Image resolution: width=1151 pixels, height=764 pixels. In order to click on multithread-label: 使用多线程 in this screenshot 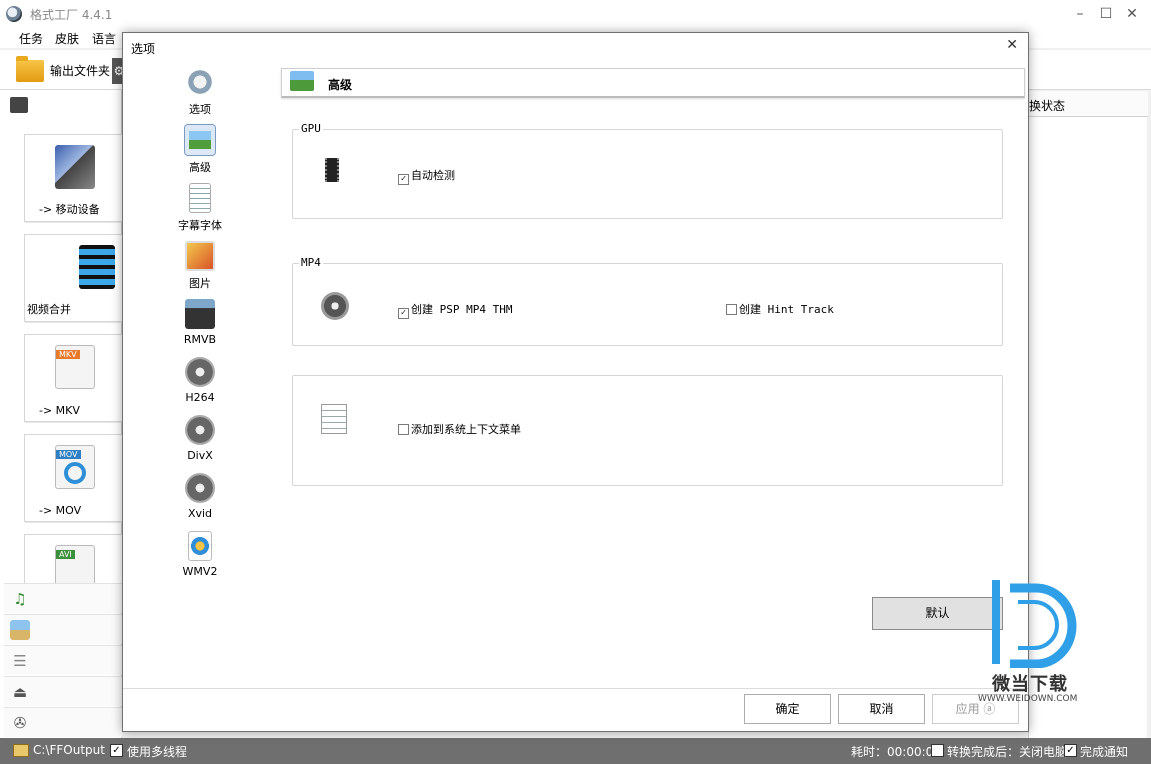, I will do `click(157, 752)`.